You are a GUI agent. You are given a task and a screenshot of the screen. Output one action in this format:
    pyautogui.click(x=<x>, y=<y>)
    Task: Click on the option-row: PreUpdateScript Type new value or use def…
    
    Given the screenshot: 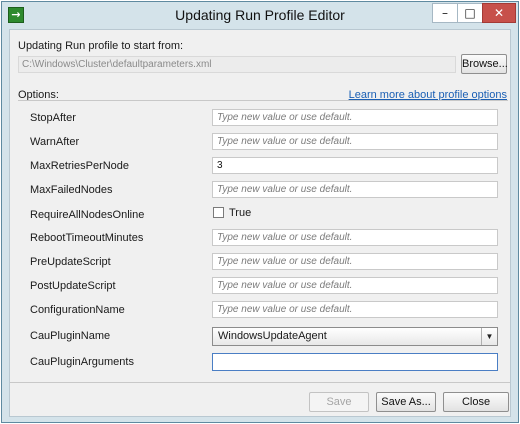 What is the action you would take?
    pyautogui.click(x=263, y=263)
    